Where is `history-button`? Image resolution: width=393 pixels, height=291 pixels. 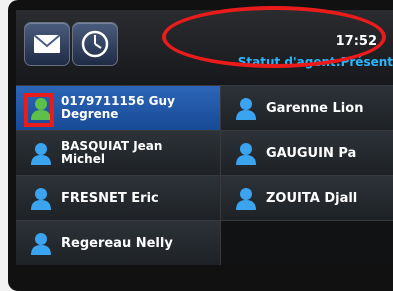 history-button is located at coordinates (95, 44).